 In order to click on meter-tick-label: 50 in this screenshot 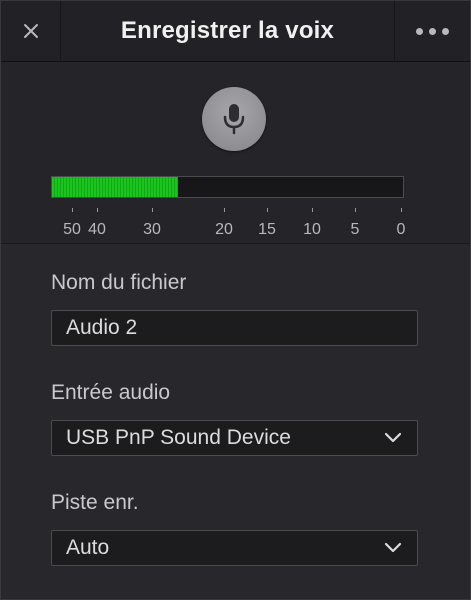, I will do `click(72, 229)`.